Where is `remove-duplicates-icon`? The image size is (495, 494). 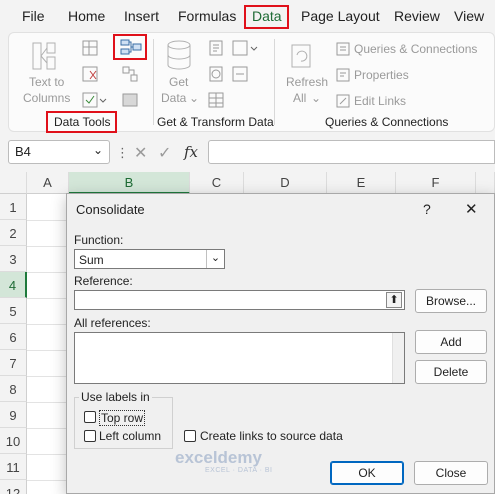 remove-duplicates-icon is located at coordinates (90, 74).